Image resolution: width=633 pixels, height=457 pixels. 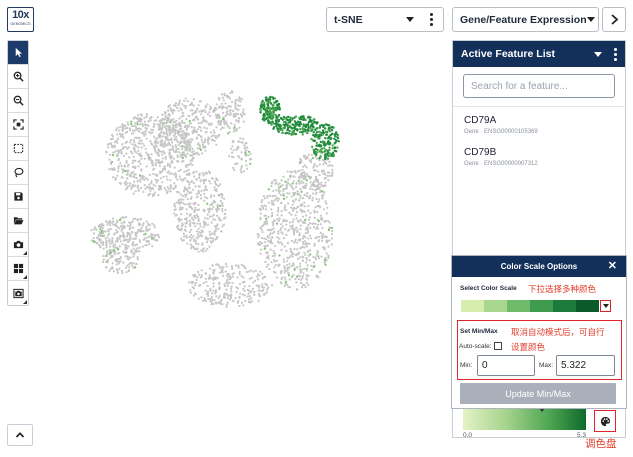 I want to click on save-button, so click(x=18, y=197).